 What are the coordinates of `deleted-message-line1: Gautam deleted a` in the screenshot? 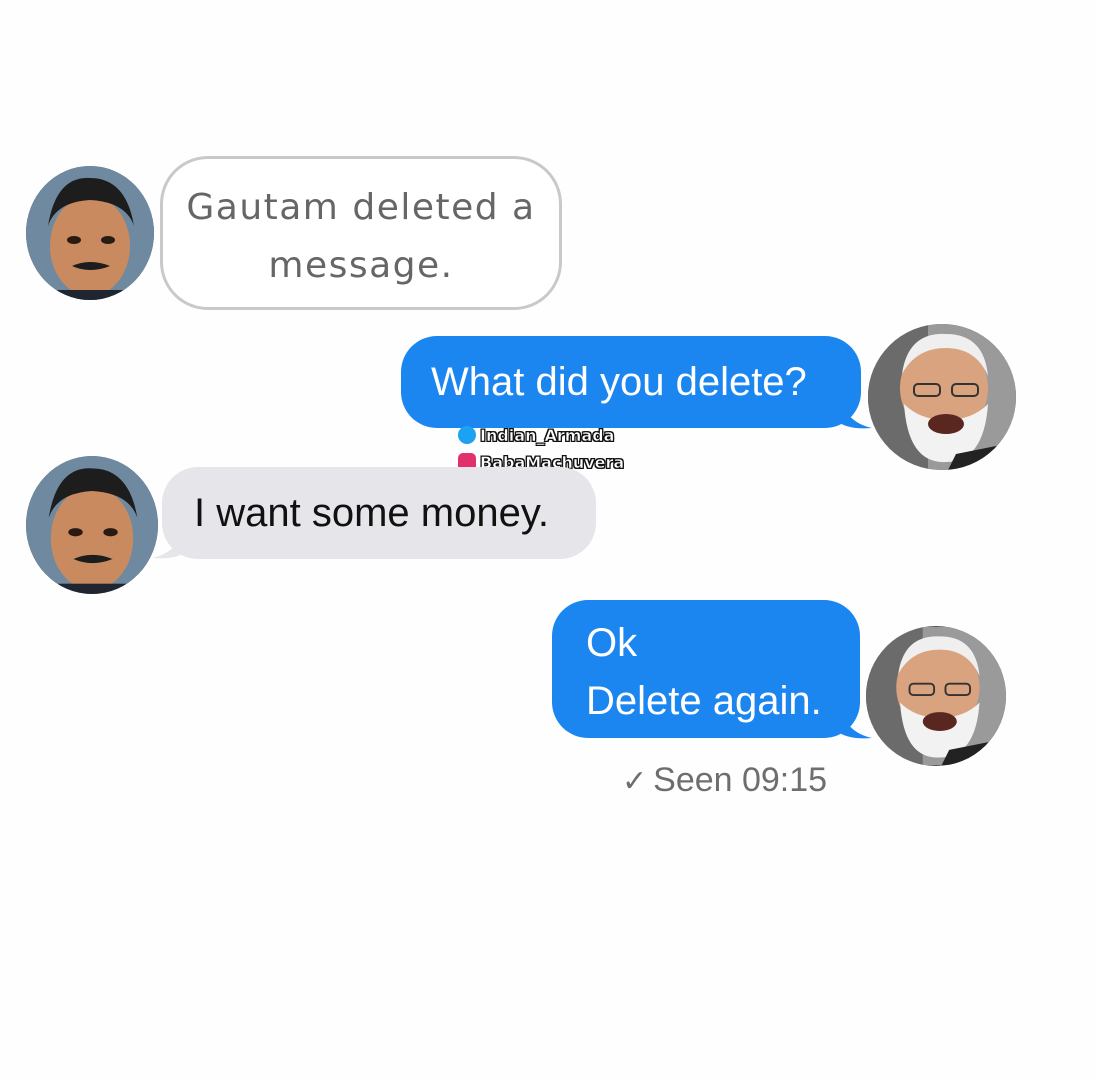 It's located at (361, 207).